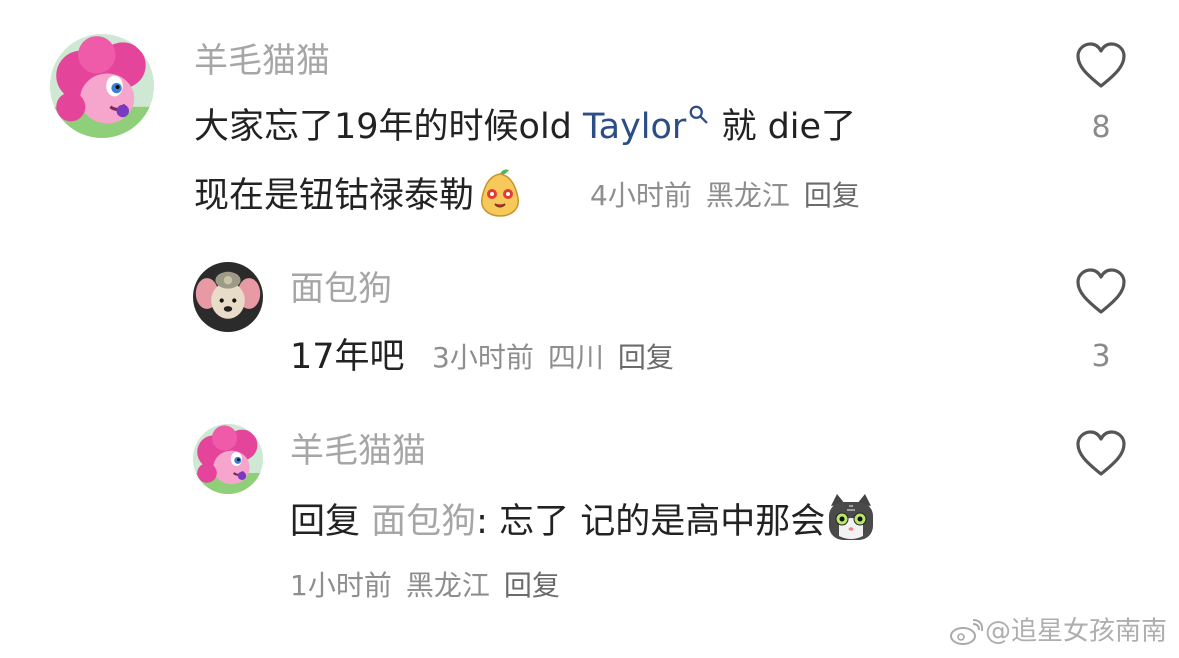 The image size is (1179, 658). Describe the element at coordinates (325, 522) in the screenshot. I see `reply-prefix: 回复` at that location.